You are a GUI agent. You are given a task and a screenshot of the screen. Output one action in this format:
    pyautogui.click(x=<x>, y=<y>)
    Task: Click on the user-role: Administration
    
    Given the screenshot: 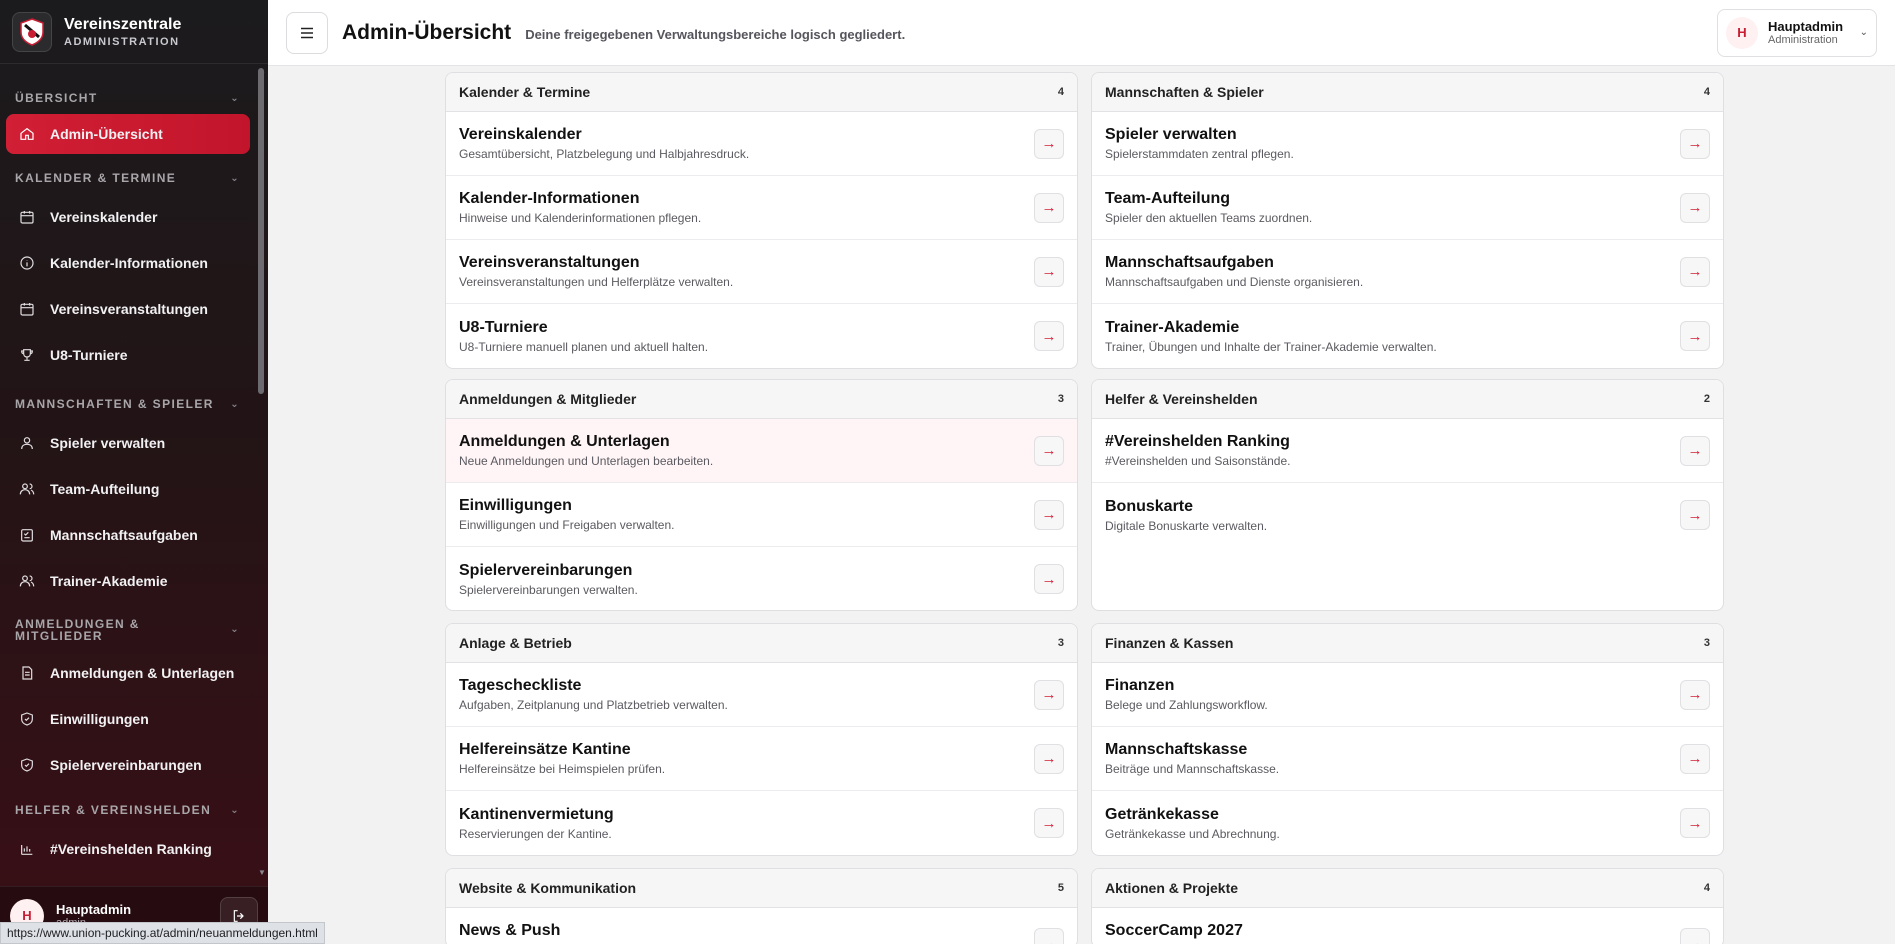 What is the action you would take?
    pyautogui.click(x=1803, y=40)
    